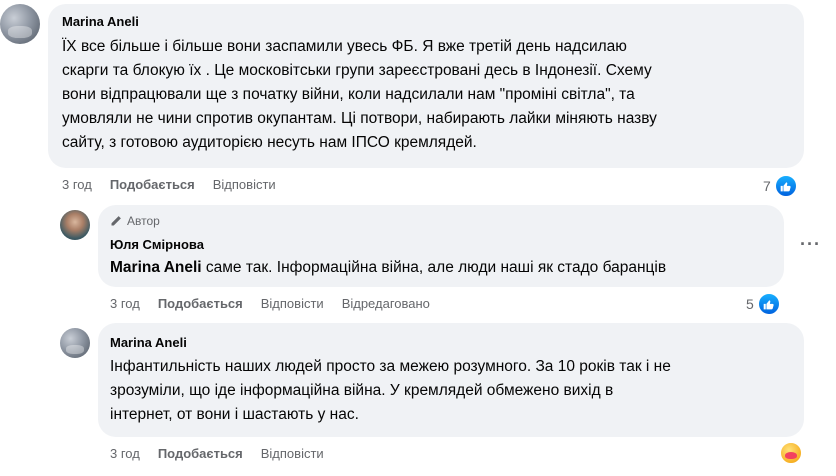 Image resolution: width=836 pixels, height=476 pixels. What do you see at coordinates (791, 453) in the screenshot?
I see `care-reaction-icon` at bounding box center [791, 453].